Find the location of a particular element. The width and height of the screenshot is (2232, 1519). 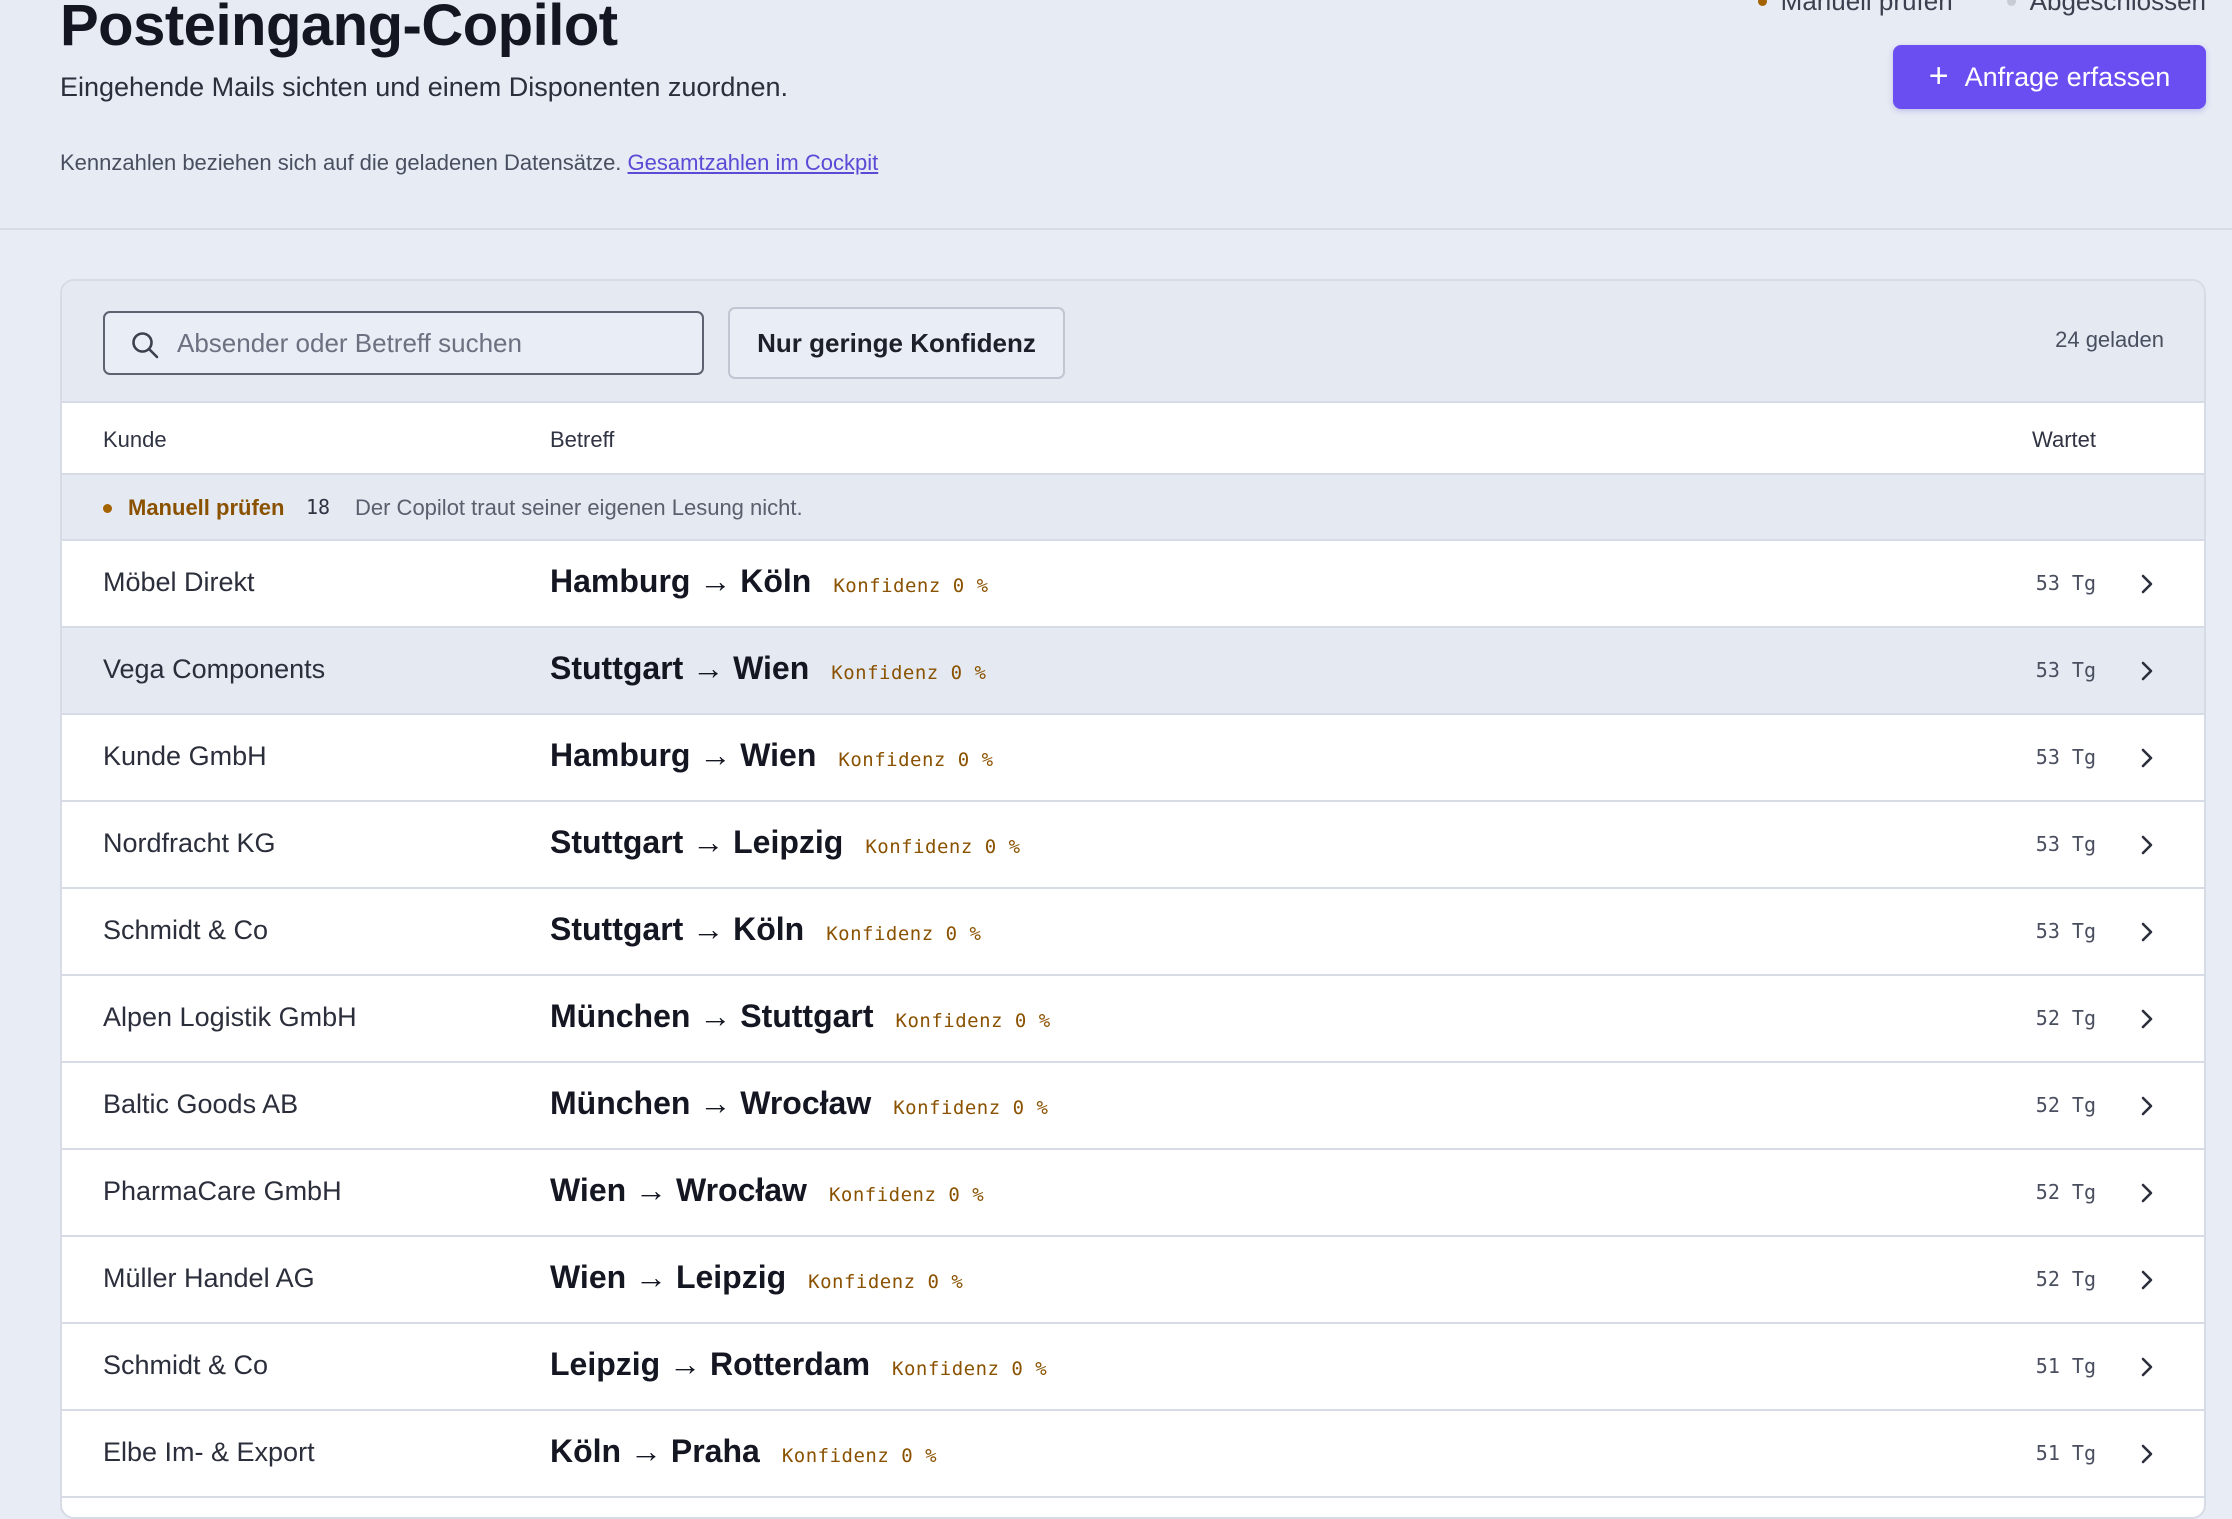

subject-cell: Wien → Wrocław Konfidenz 0 % is located at coordinates (767, 1190).